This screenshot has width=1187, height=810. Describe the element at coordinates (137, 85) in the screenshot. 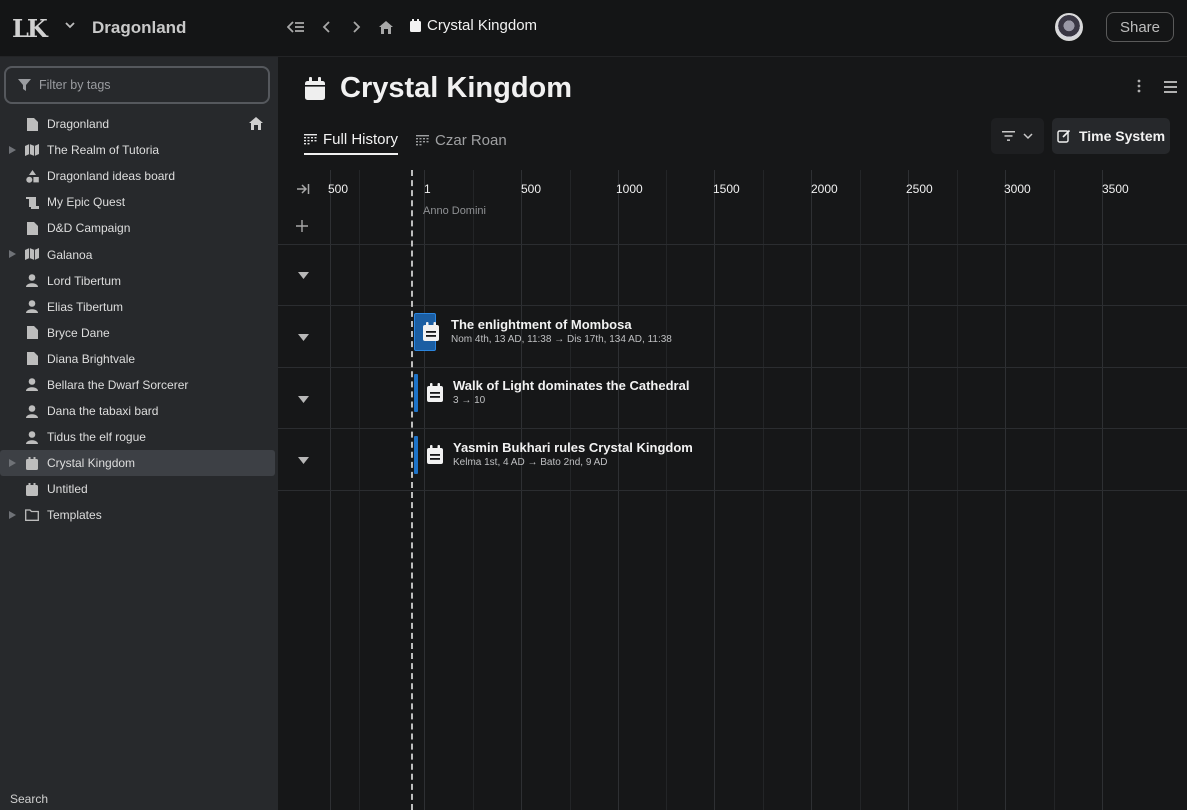

I see `tag-filter-input: Filter by tags` at that location.